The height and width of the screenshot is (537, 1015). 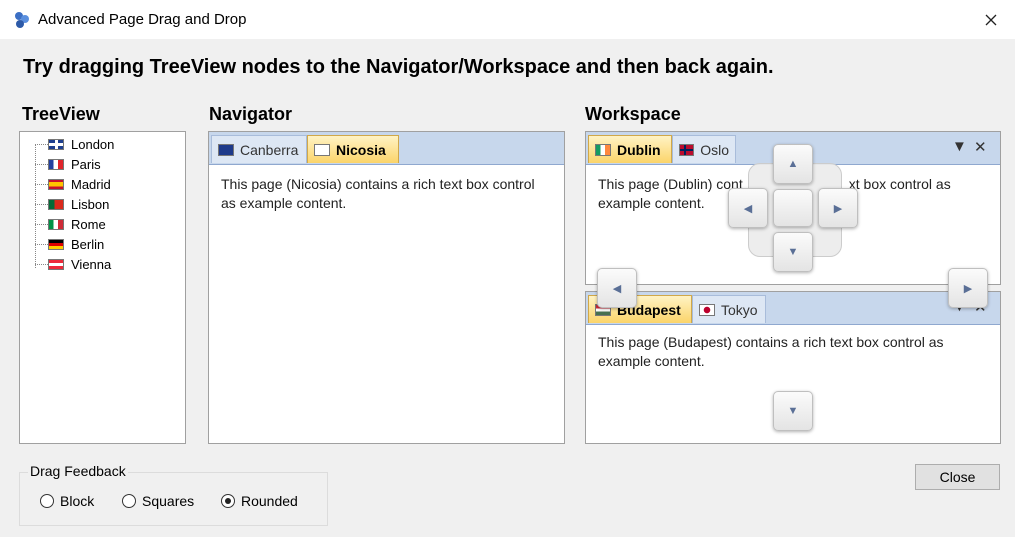 What do you see at coordinates (88, 224) in the screenshot?
I see `tree-node-label: Rome` at bounding box center [88, 224].